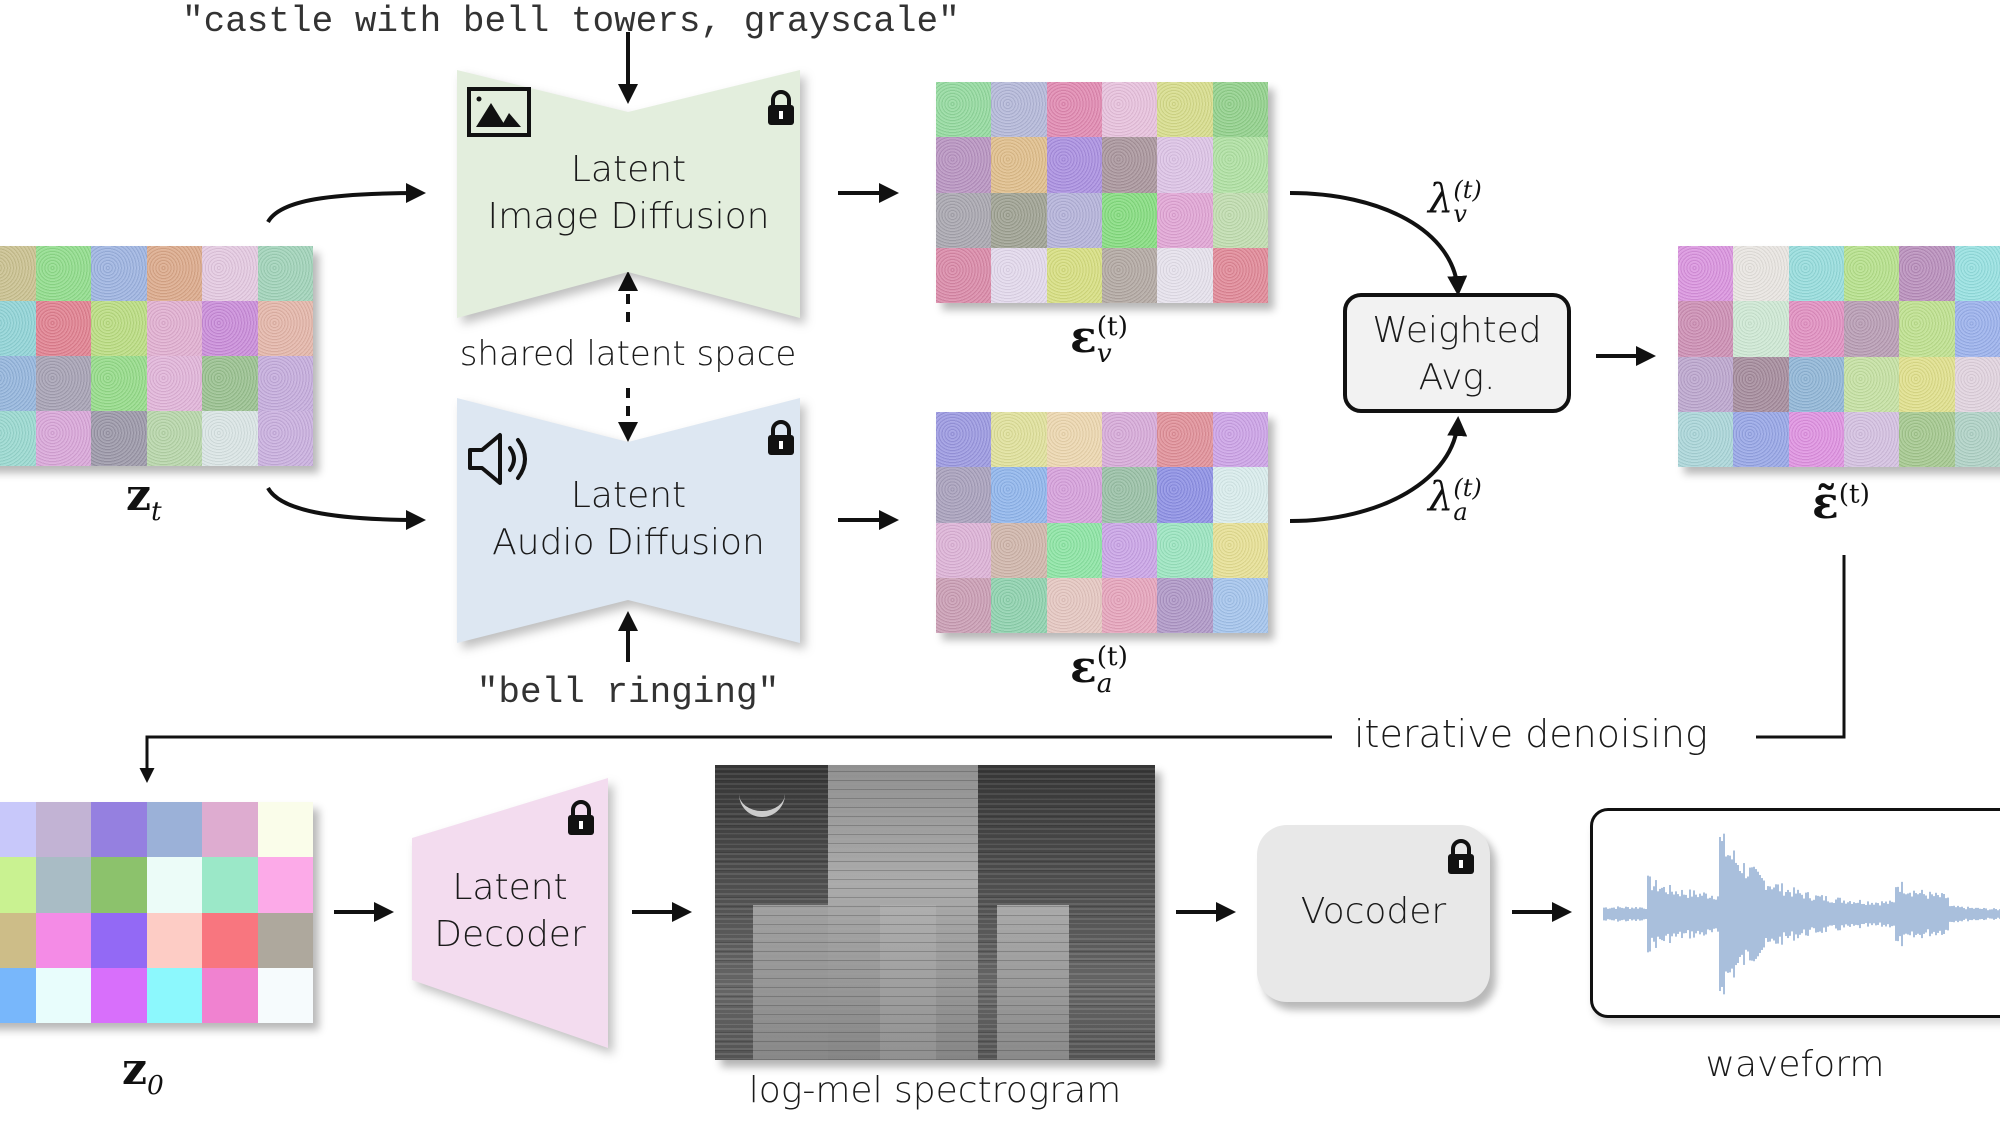 This screenshot has height=1125, width=2000. Describe the element at coordinates (346, 508) in the screenshot. I see `arrow-zt-to-audio` at that location.